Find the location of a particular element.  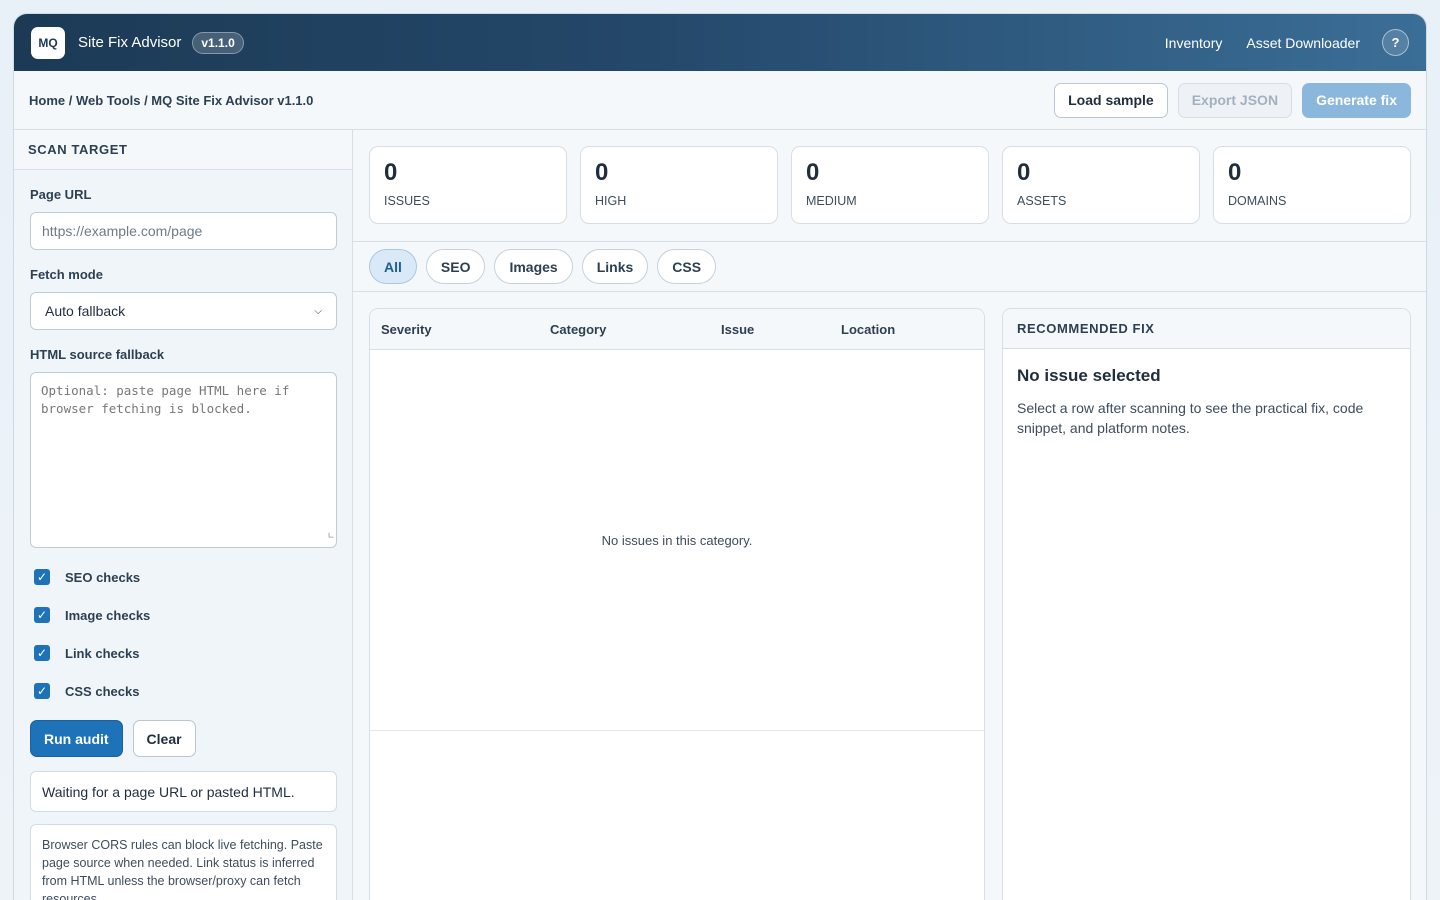

link-checks-option: ✓ Link checks is located at coordinates (183, 653).